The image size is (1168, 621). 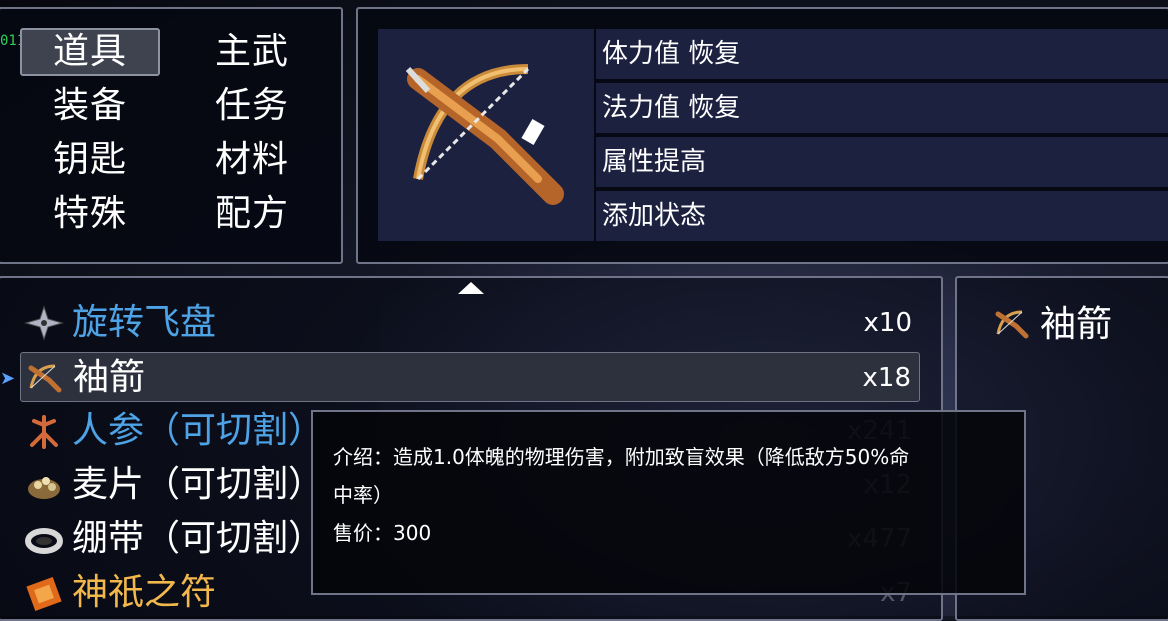 What do you see at coordinates (252, 160) in the screenshot?
I see `category-materials: 材料` at bounding box center [252, 160].